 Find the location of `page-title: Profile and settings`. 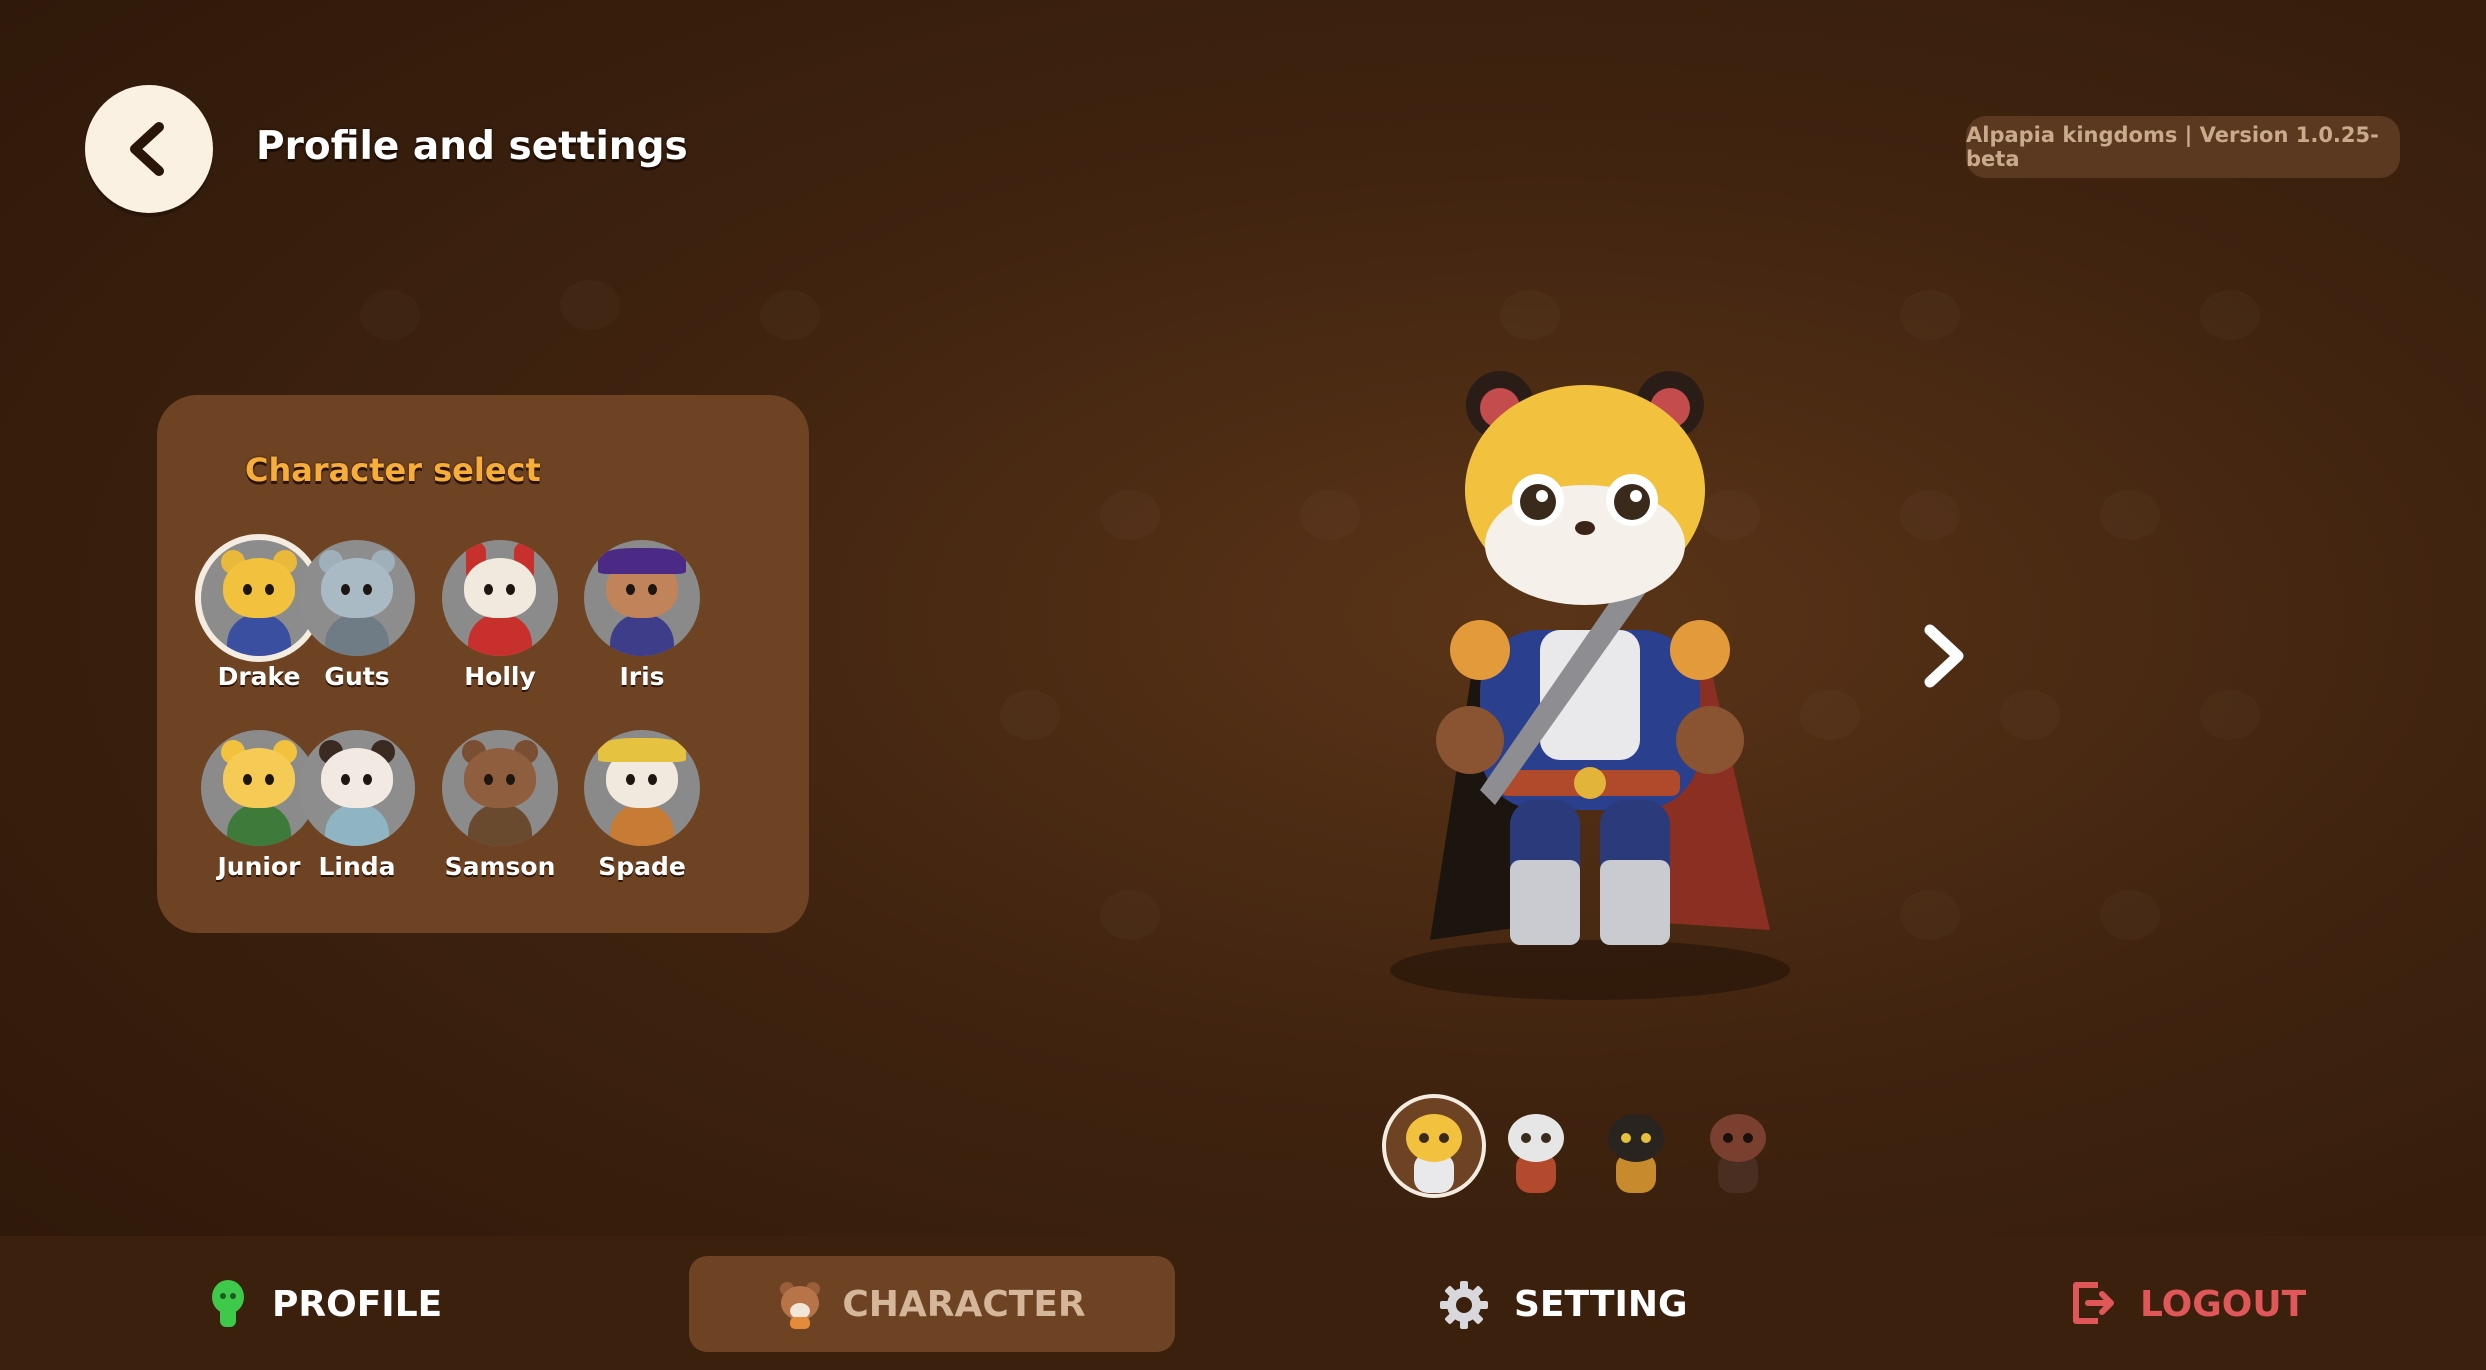

page-title: Profile and settings is located at coordinates (472, 146).